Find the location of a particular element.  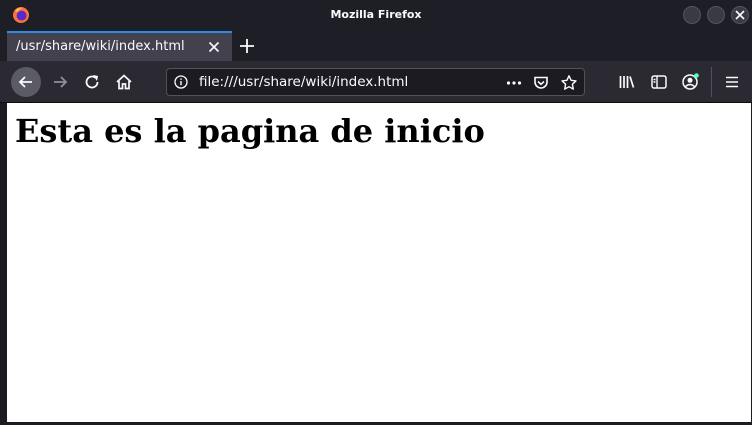

minimize-button is located at coordinates (692, 15).